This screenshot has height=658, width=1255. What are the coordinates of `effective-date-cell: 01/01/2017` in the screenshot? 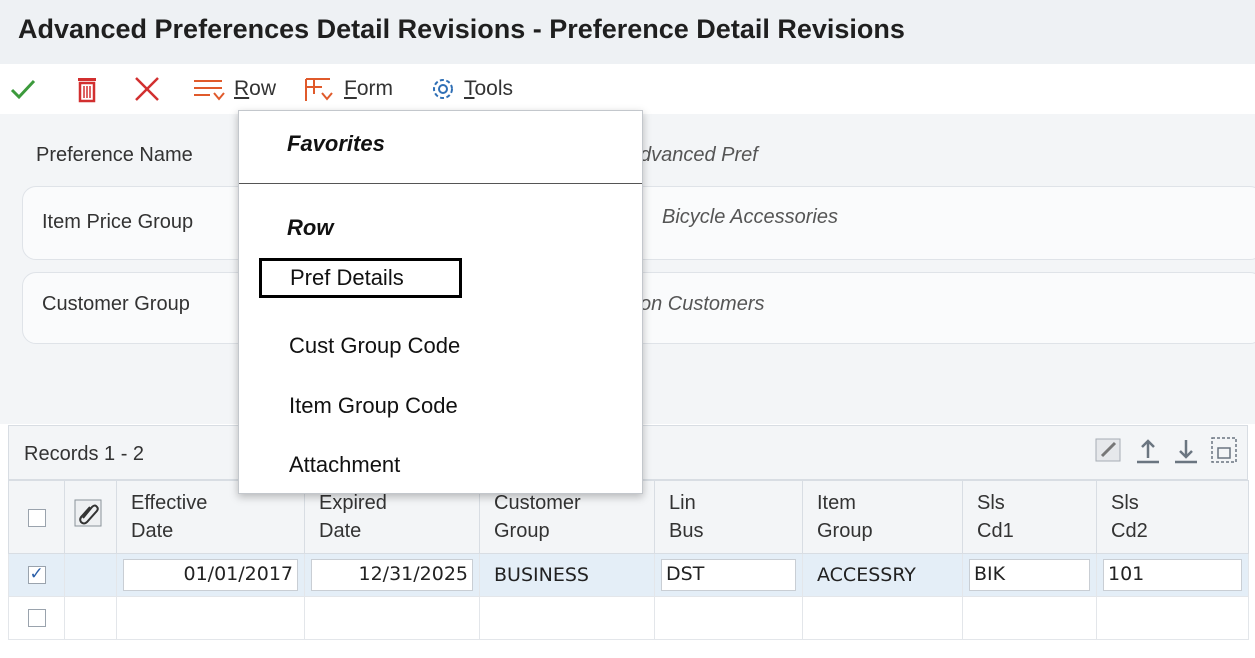 It's located at (210, 575).